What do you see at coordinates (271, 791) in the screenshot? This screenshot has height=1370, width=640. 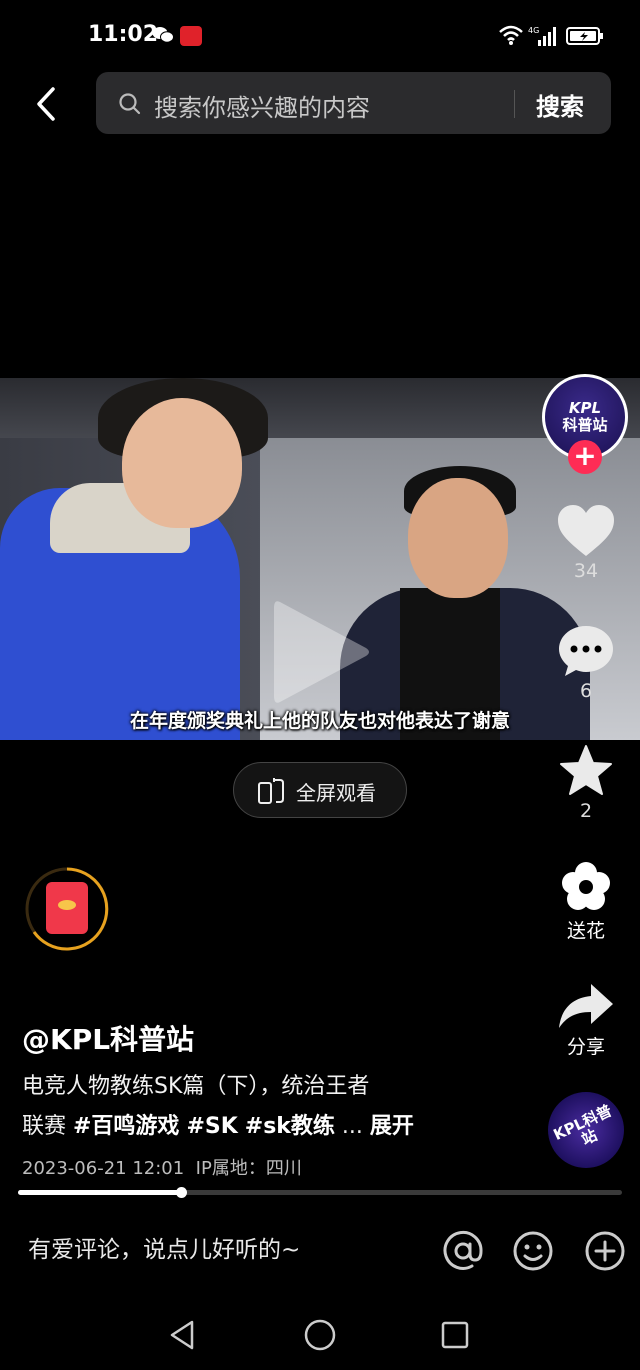 I see `rotate-screen-icon` at bounding box center [271, 791].